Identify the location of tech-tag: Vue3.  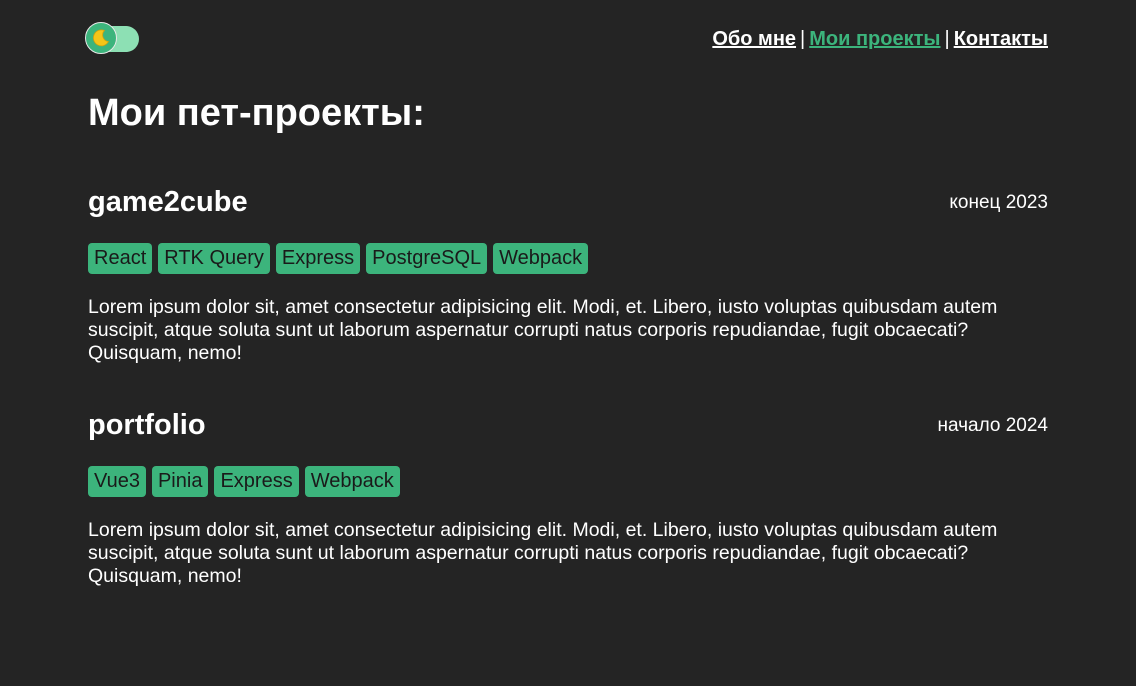
(117, 481).